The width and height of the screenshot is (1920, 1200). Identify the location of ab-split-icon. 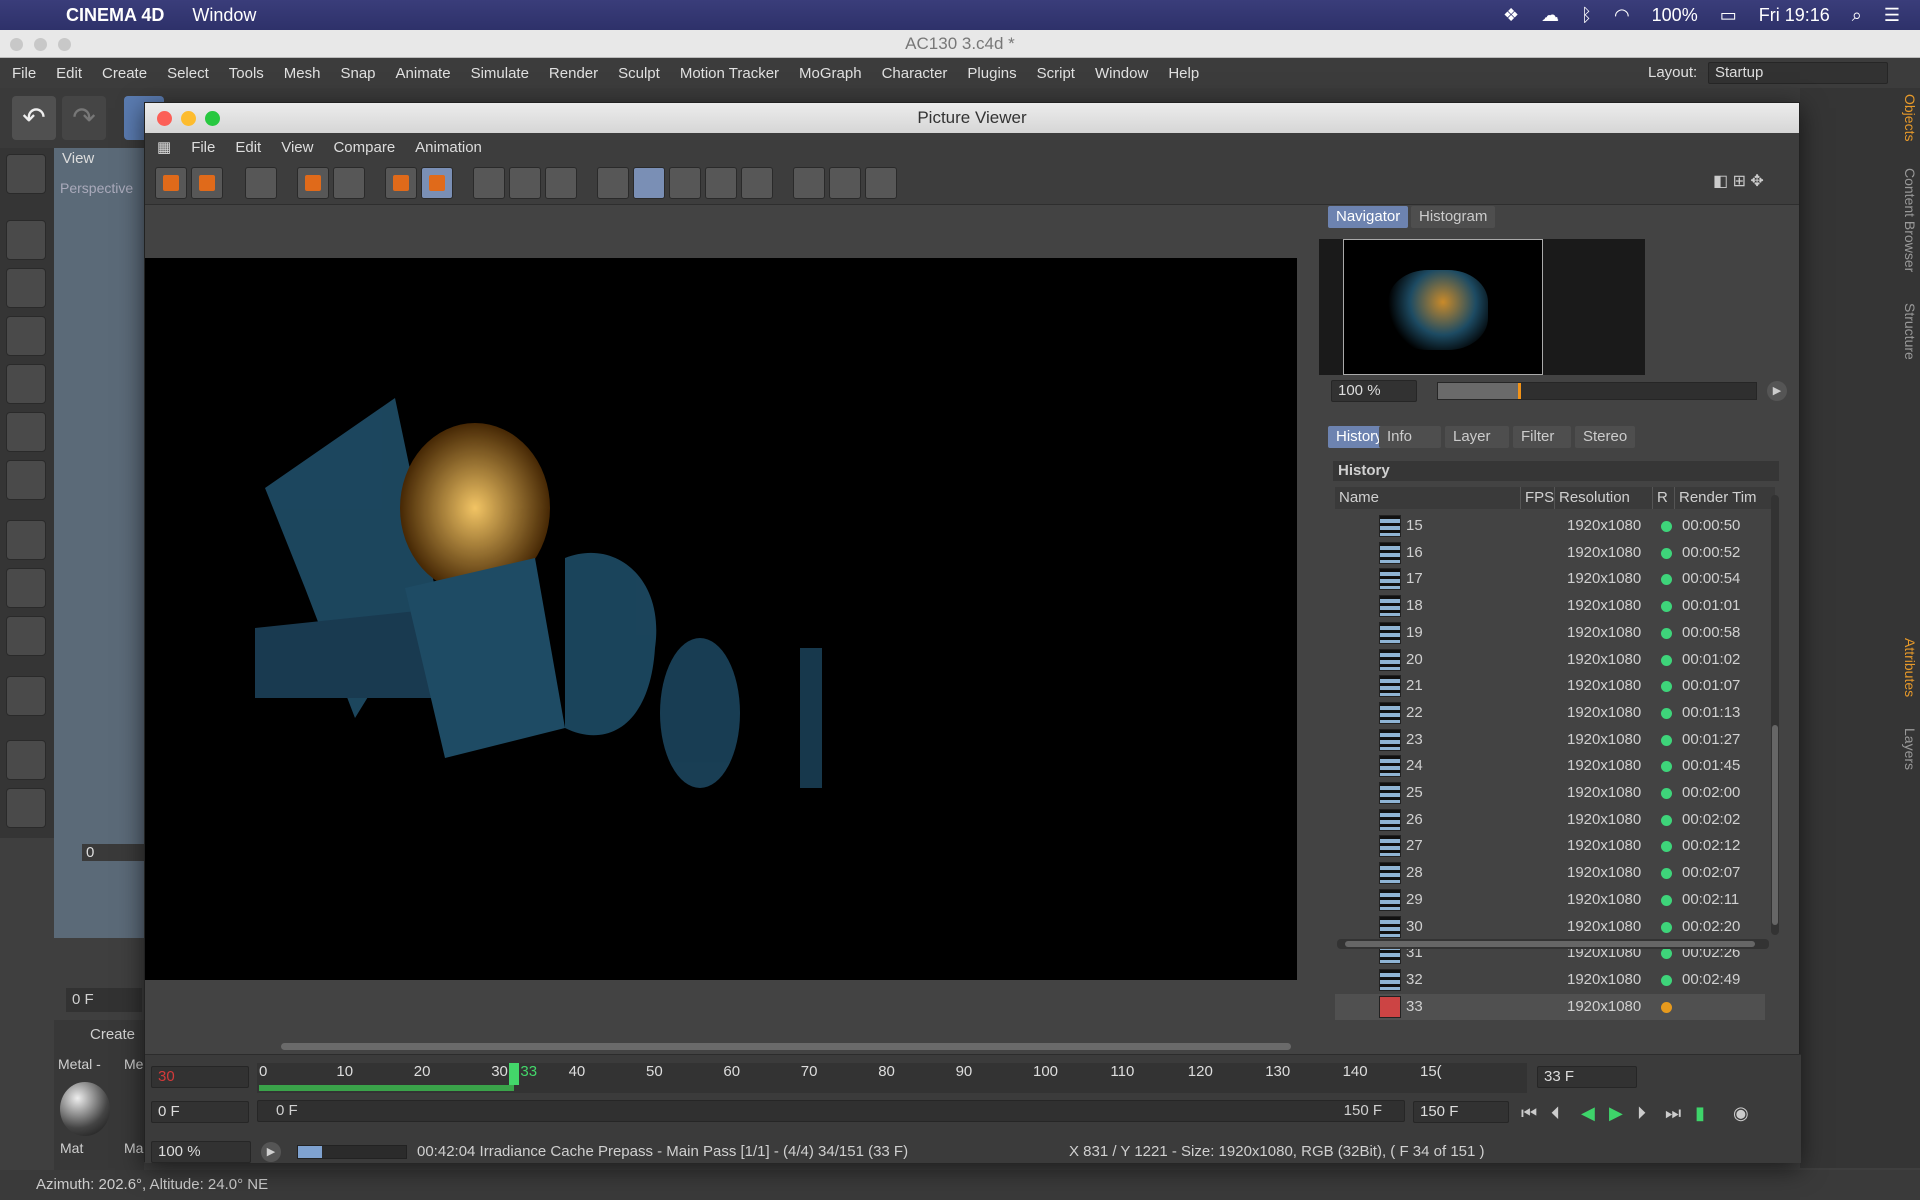
(649, 183).